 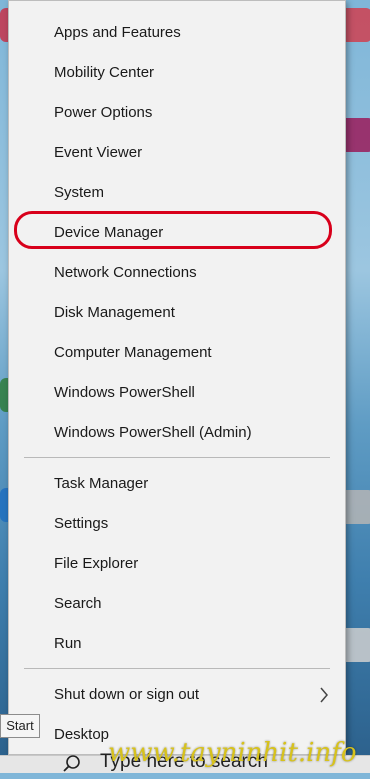 I want to click on menu-item-system: System, so click(x=177, y=193).